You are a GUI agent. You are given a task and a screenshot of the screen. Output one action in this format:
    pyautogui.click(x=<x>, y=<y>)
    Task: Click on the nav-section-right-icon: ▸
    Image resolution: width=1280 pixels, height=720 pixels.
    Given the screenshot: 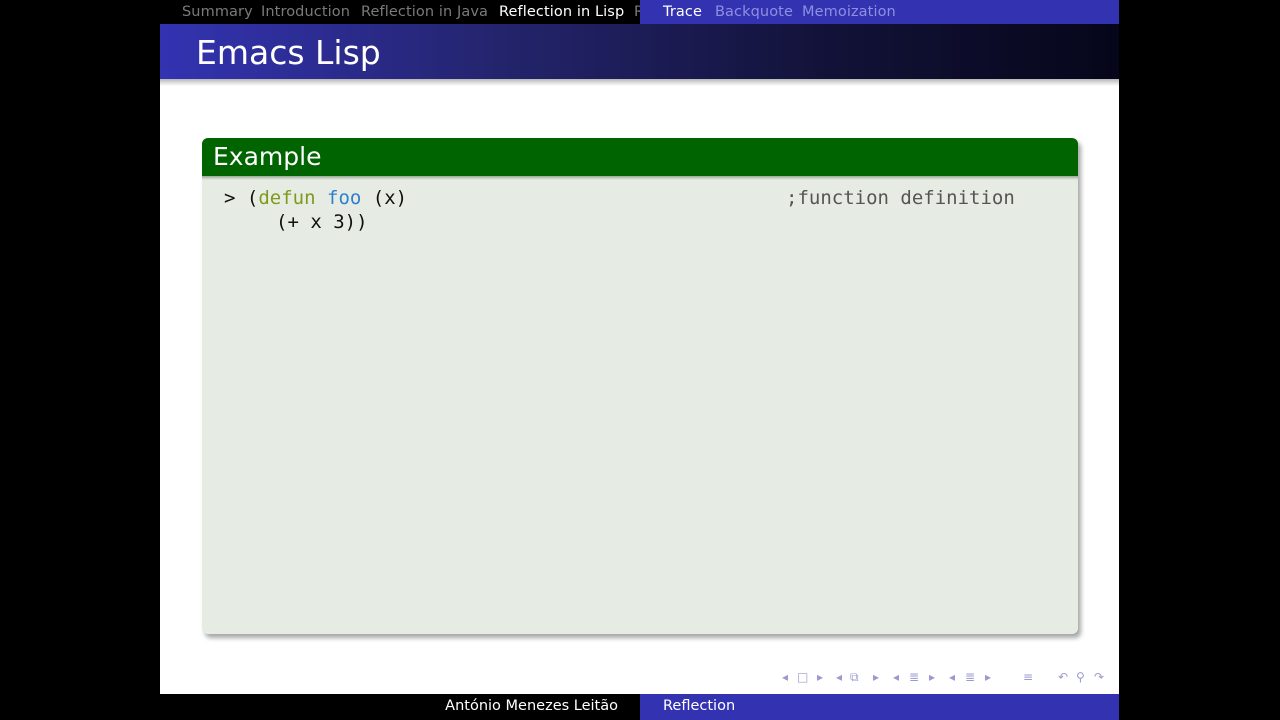 What is the action you would take?
    pyautogui.click(x=876, y=677)
    